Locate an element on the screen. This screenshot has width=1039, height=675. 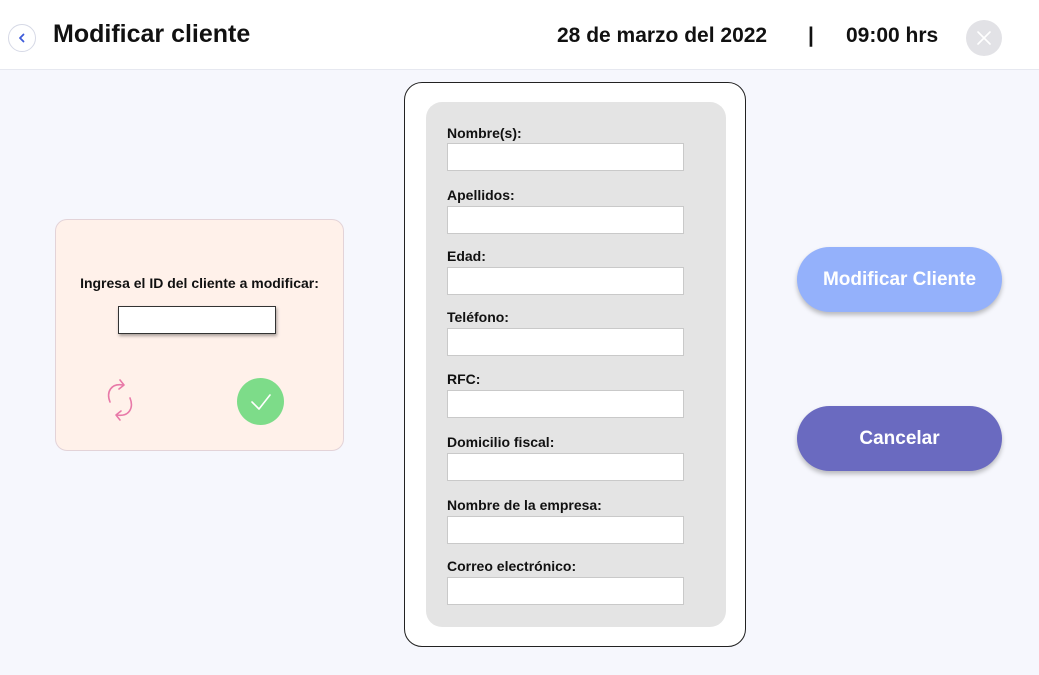
chevron-left-icon is located at coordinates (22, 38).